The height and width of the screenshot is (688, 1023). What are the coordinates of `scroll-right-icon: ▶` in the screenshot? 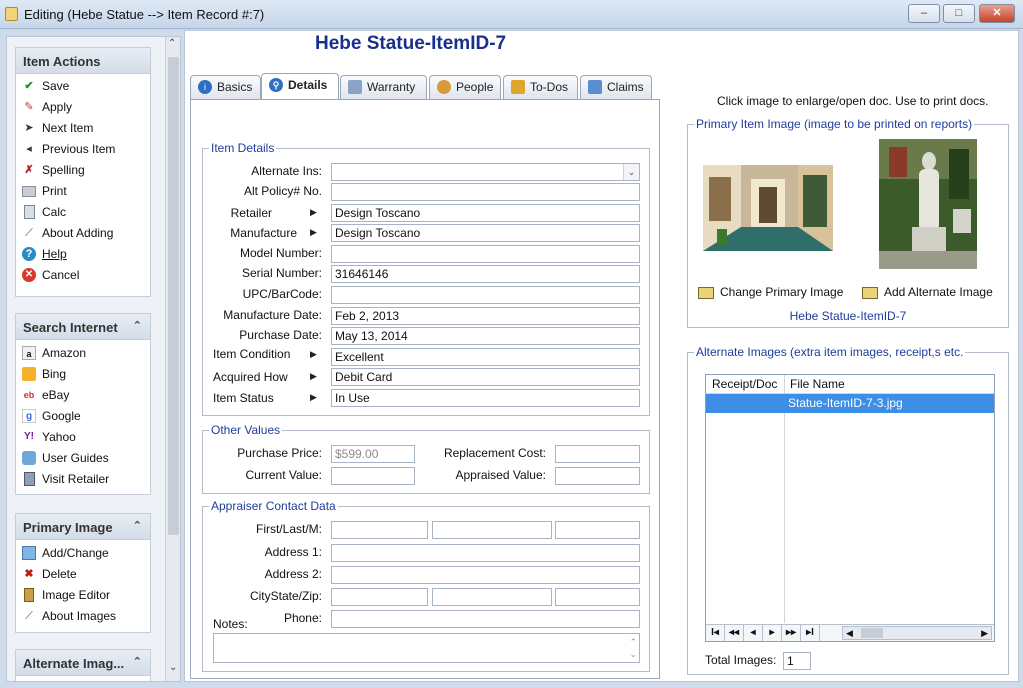 It's located at (984, 633).